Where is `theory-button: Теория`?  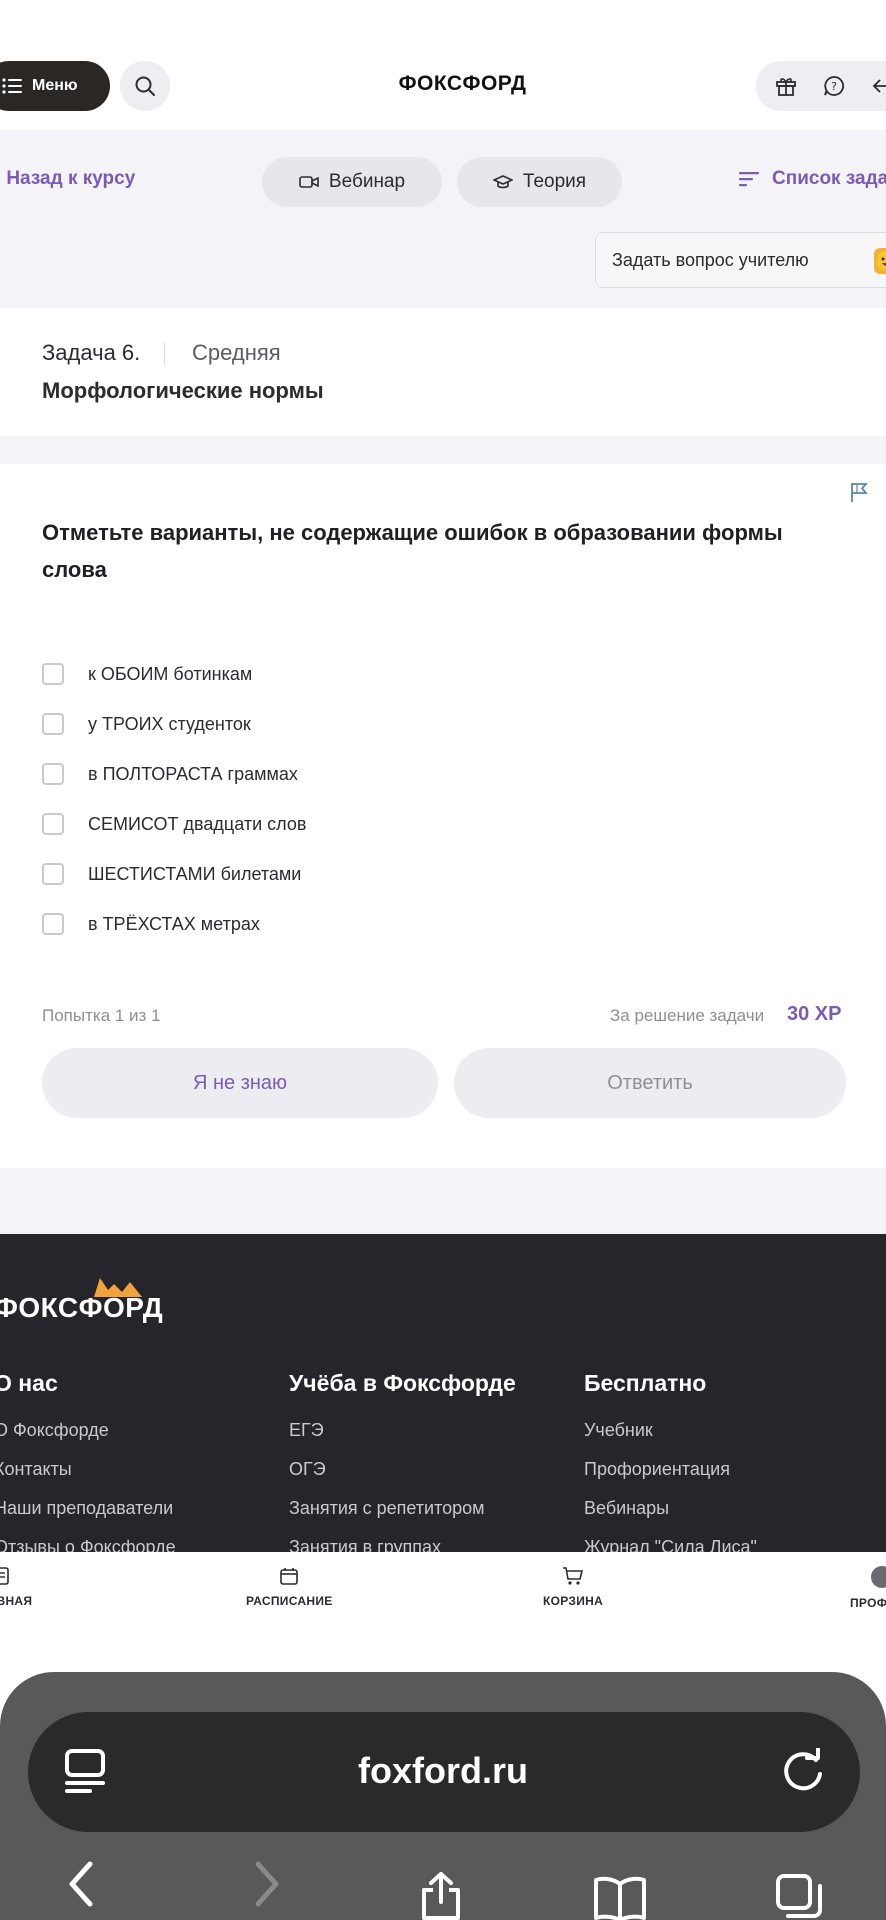 theory-button: Теория is located at coordinates (539, 182).